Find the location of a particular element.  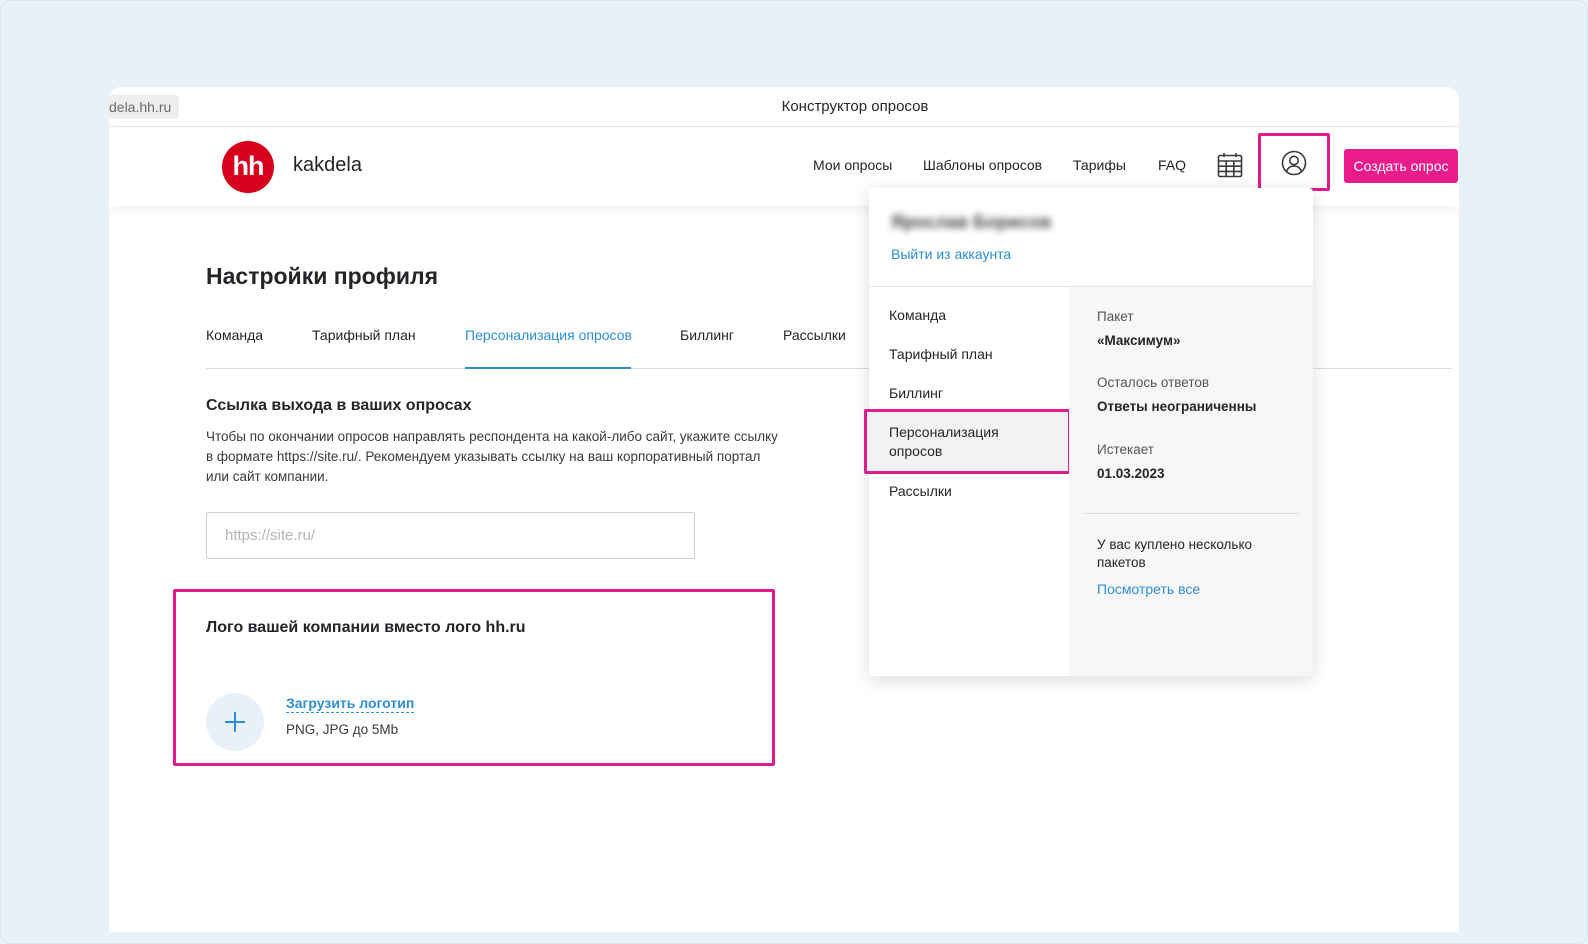

menu-item-personalization: Персонализация опросов is located at coordinates (967, 441).